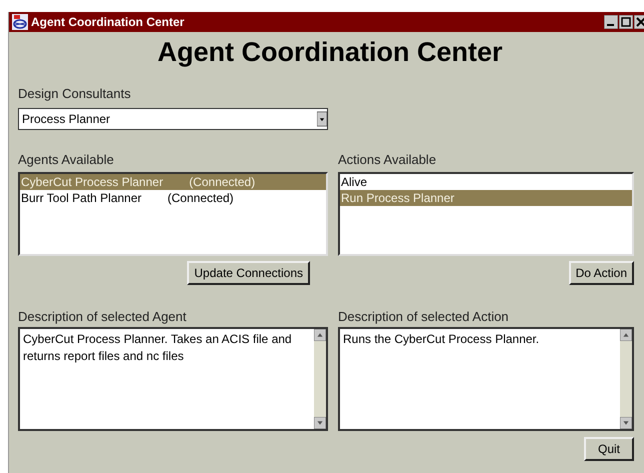 This screenshot has width=644, height=473. Describe the element at coordinates (486, 198) in the screenshot. I see `action-list-item: Run Process Planner` at that location.